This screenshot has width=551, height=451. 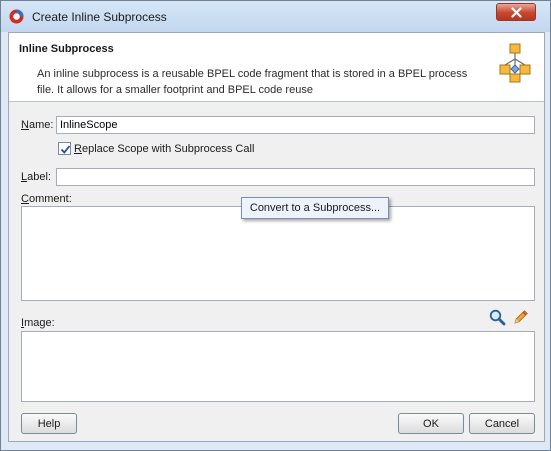 What do you see at coordinates (295, 125) in the screenshot?
I see `name-input` at bounding box center [295, 125].